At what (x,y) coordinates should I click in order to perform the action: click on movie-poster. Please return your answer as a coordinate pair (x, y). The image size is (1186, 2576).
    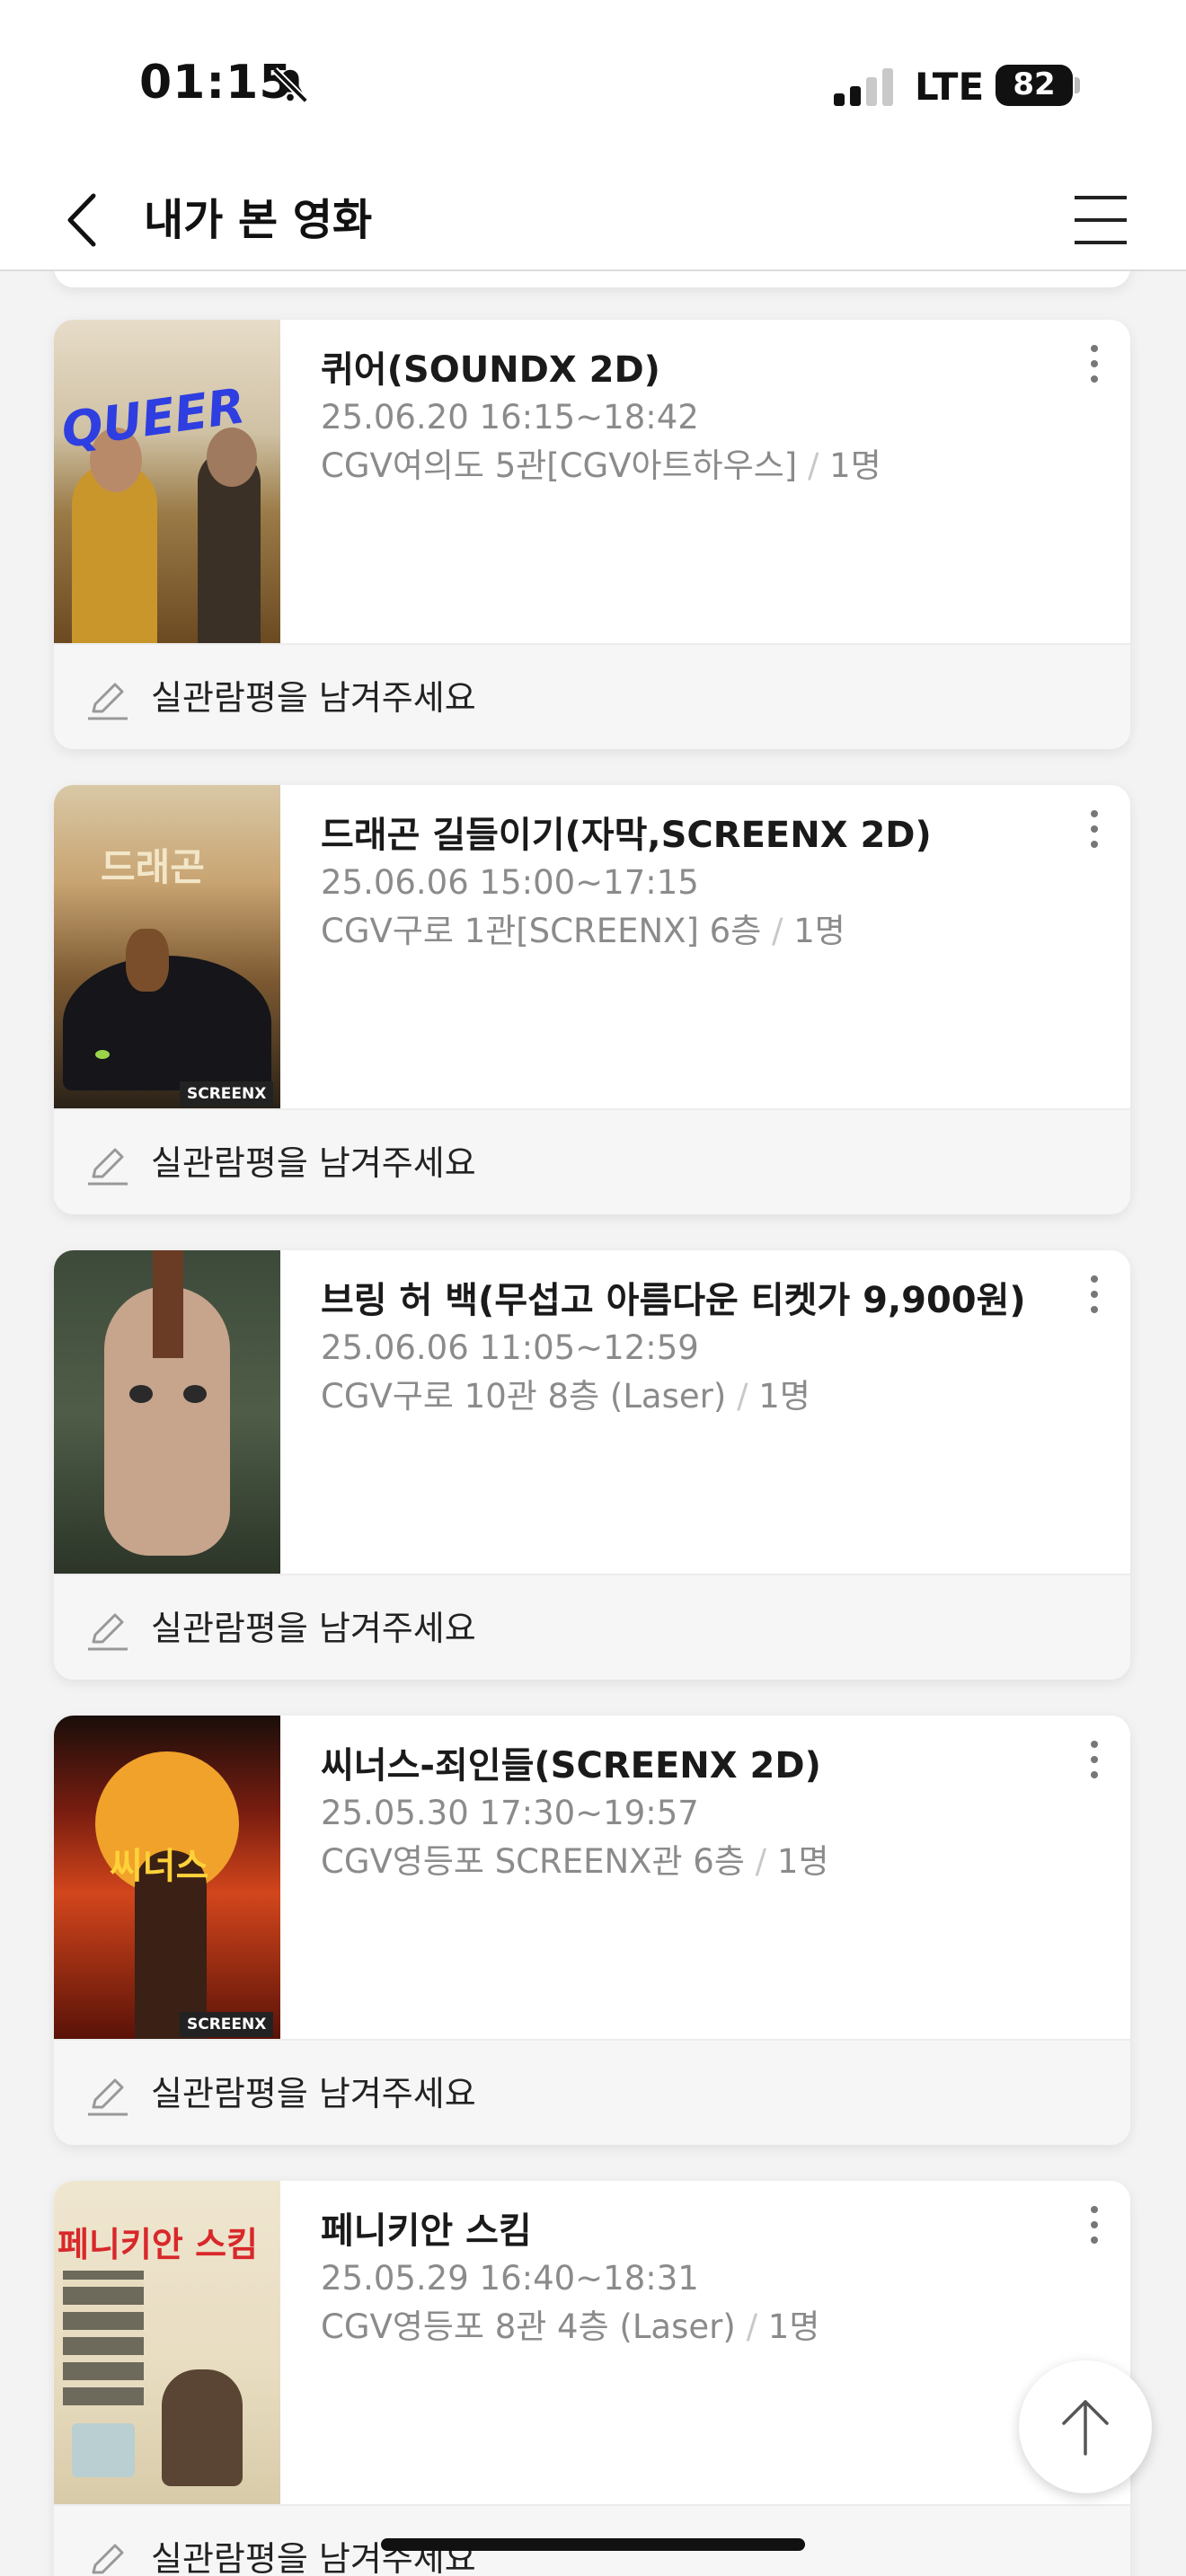
    Looking at the image, I should click on (167, 1412).